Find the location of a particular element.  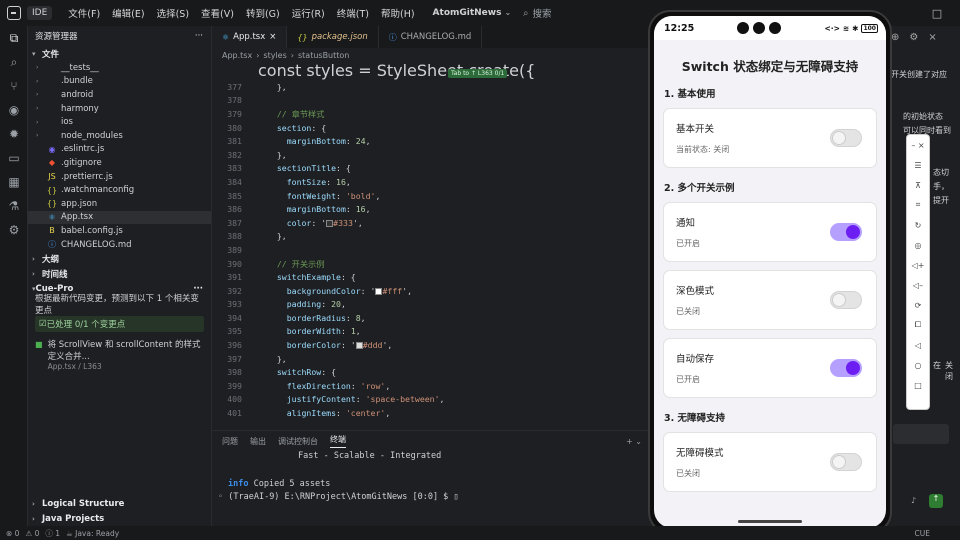

cue-status: CUE is located at coordinates (922, 533).